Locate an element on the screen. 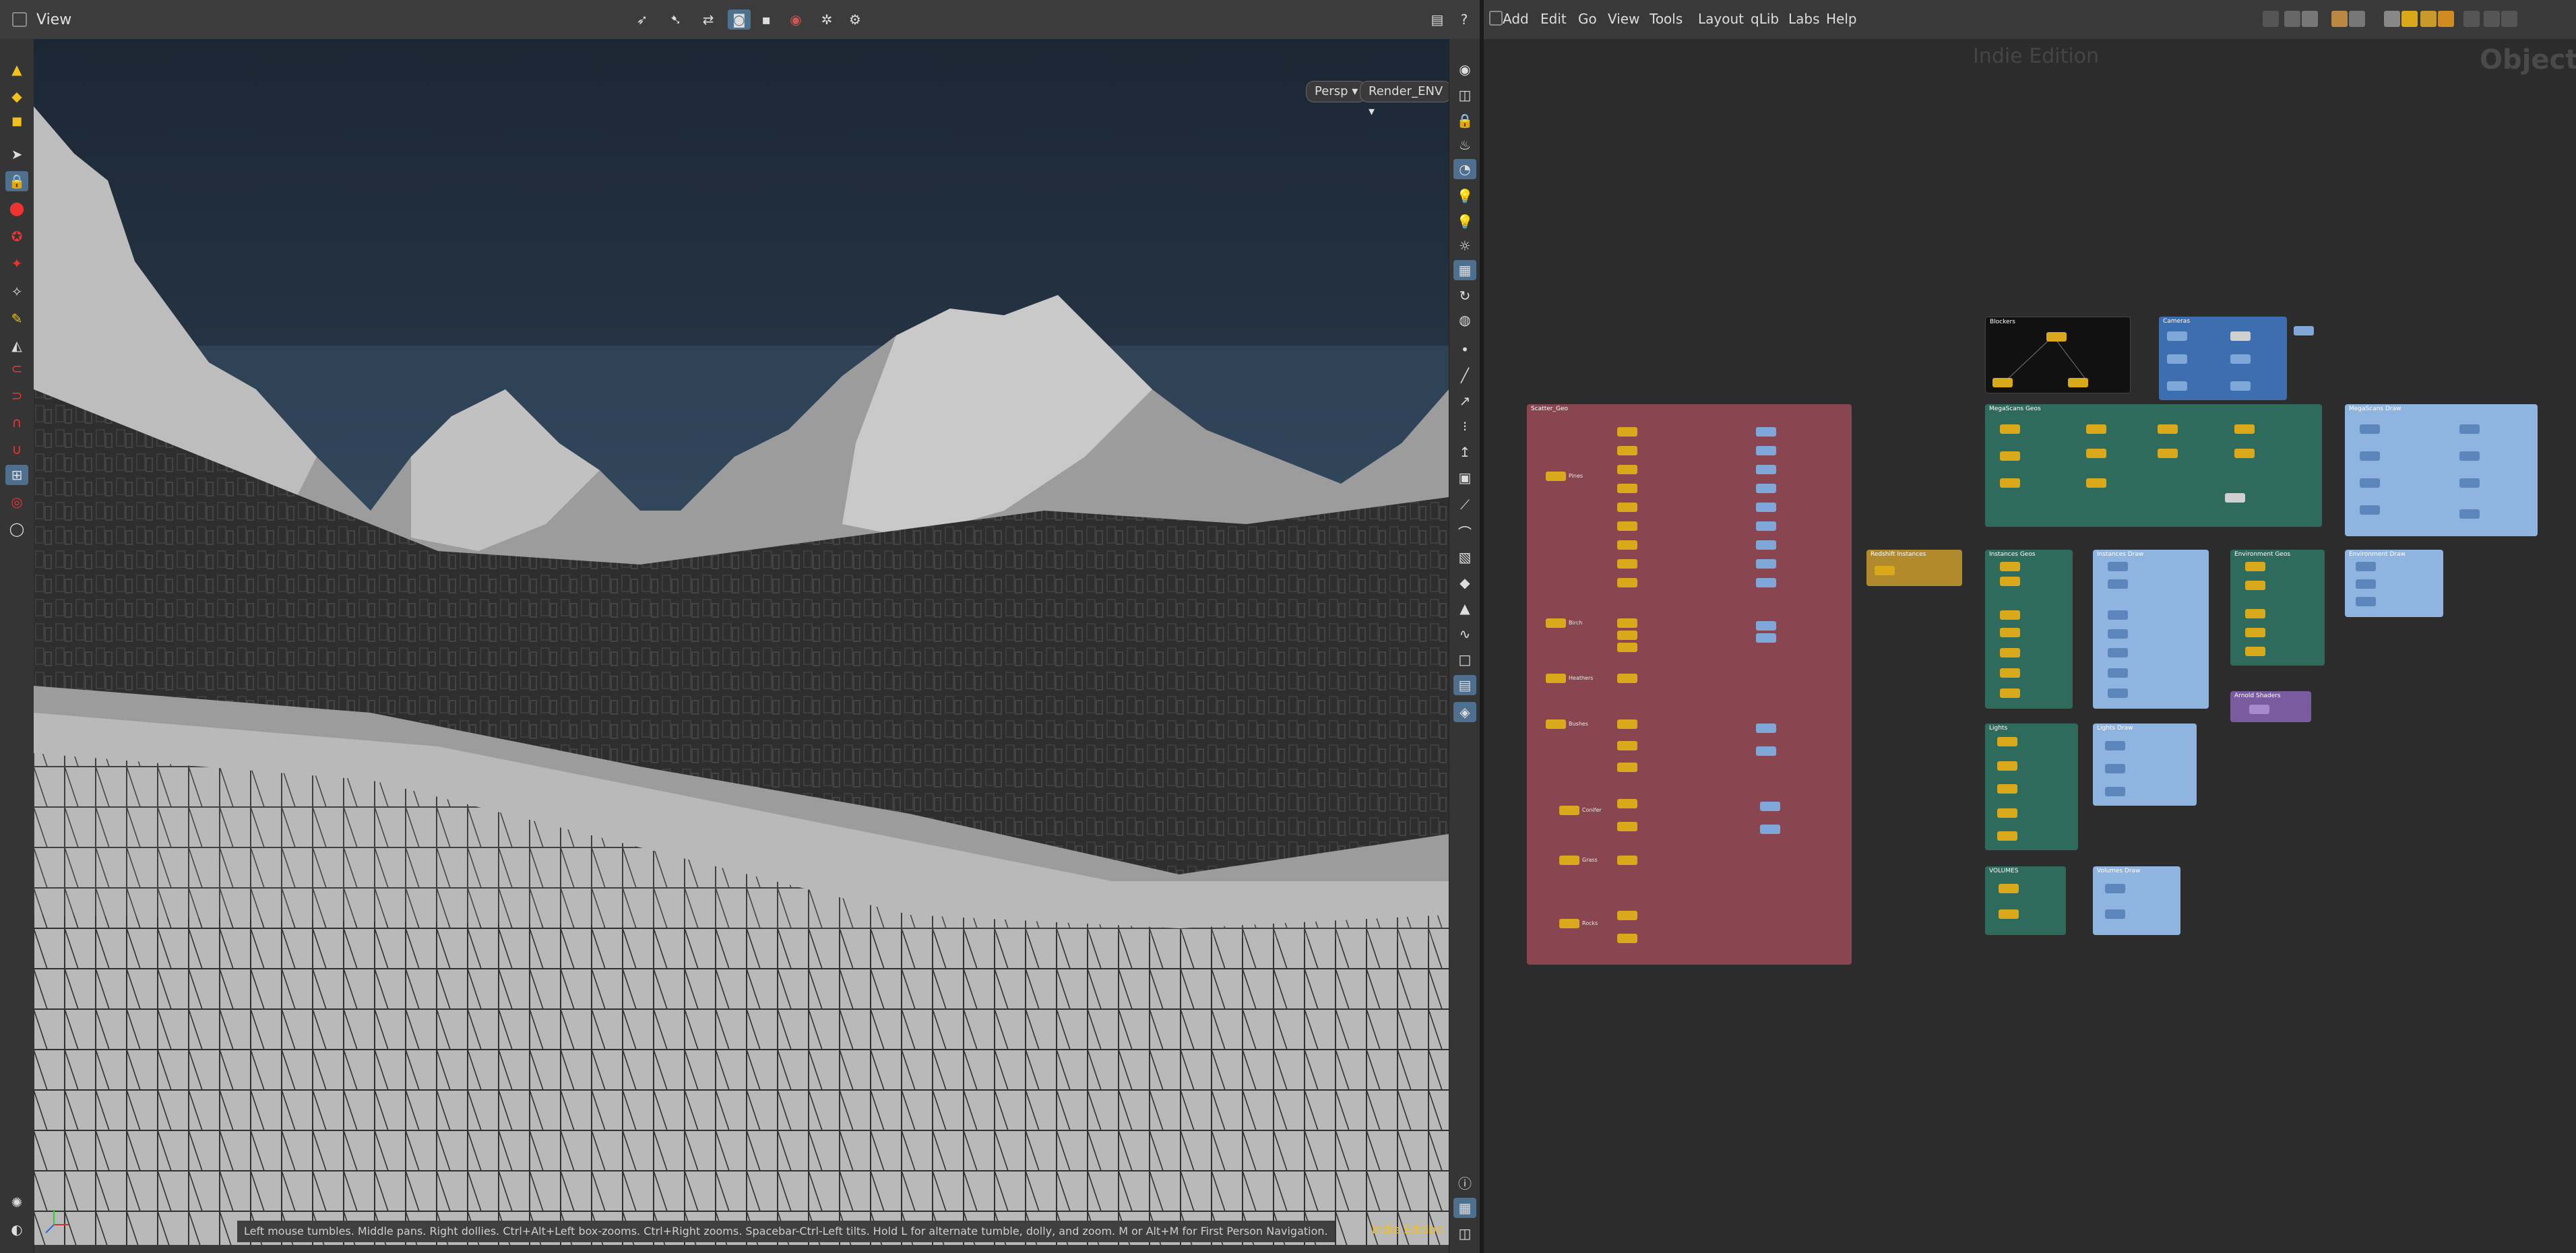 This screenshot has width=2576, height=1253. lock-icon: 🔒 is located at coordinates (1464, 121).